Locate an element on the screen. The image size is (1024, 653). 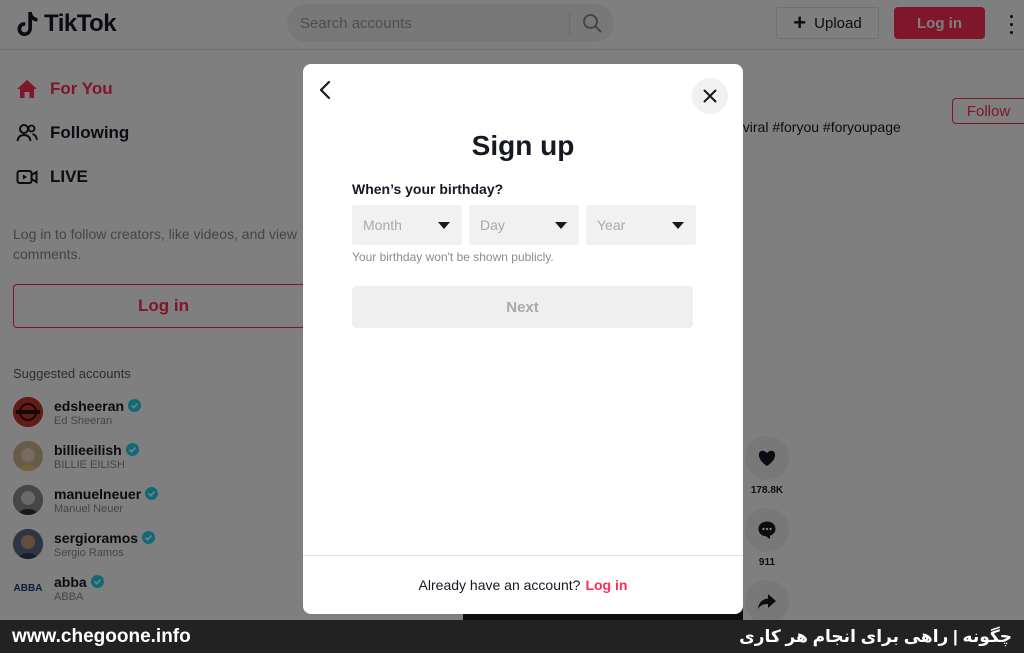
footer-text: Already have an account? is located at coordinates (499, 585).